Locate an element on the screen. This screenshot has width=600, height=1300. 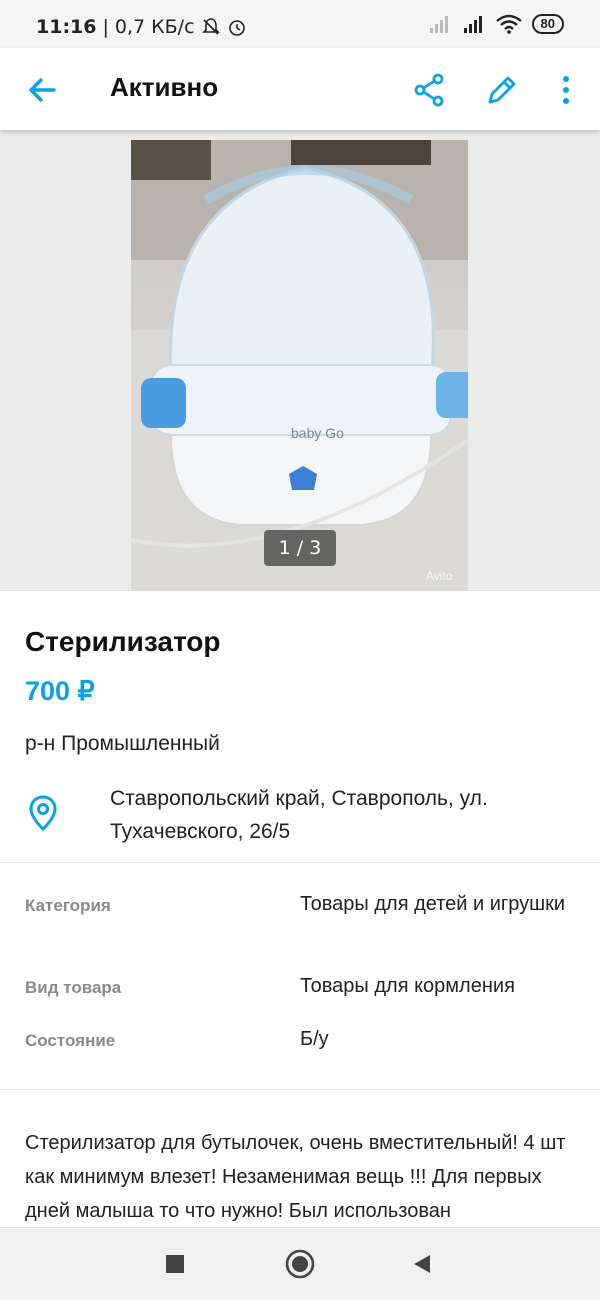
param-label-category: Категория is located at coordinates (68, 905).